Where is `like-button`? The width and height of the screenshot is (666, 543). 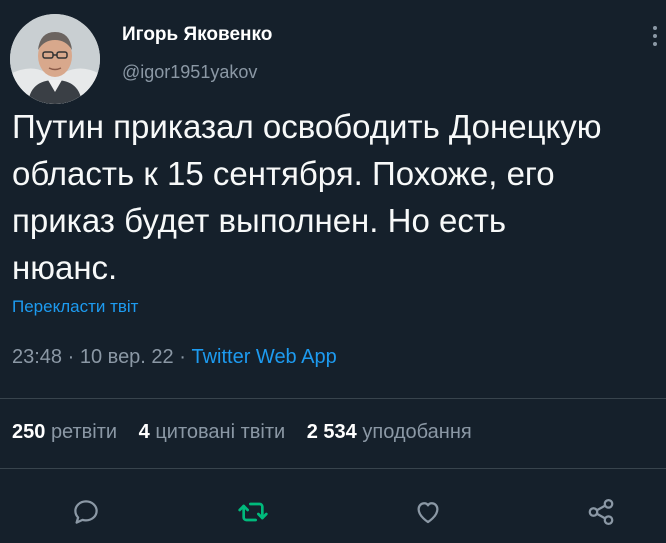 like-button is located at coordinates (428, 512).